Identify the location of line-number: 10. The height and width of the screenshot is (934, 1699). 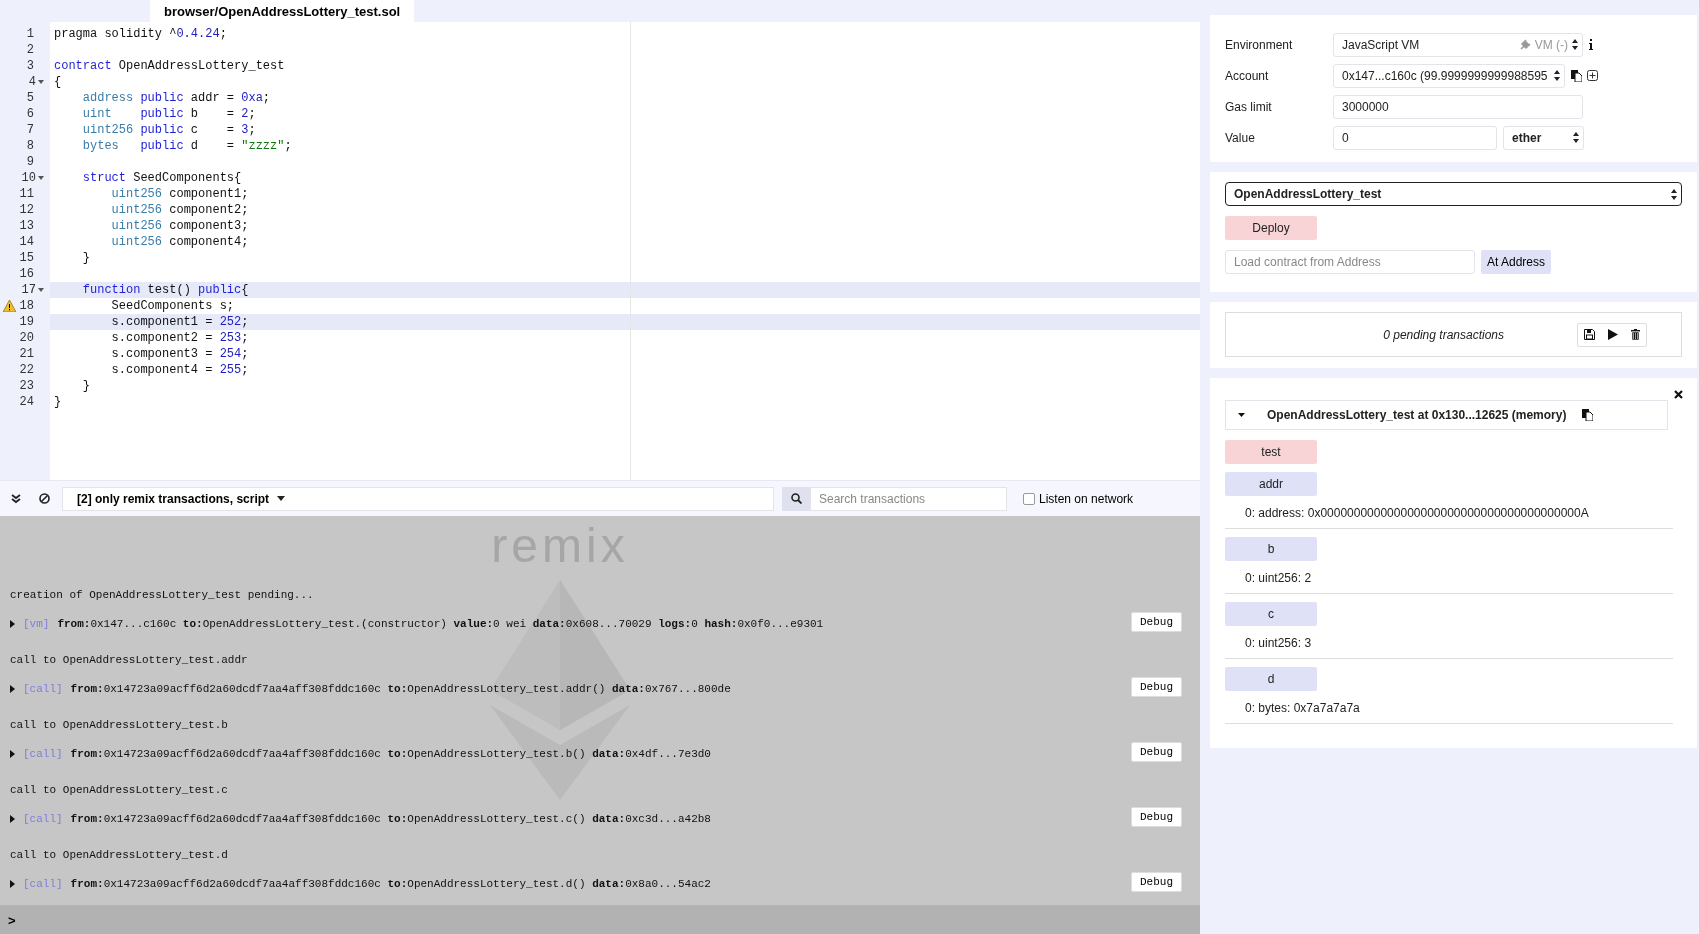
(28, 178).